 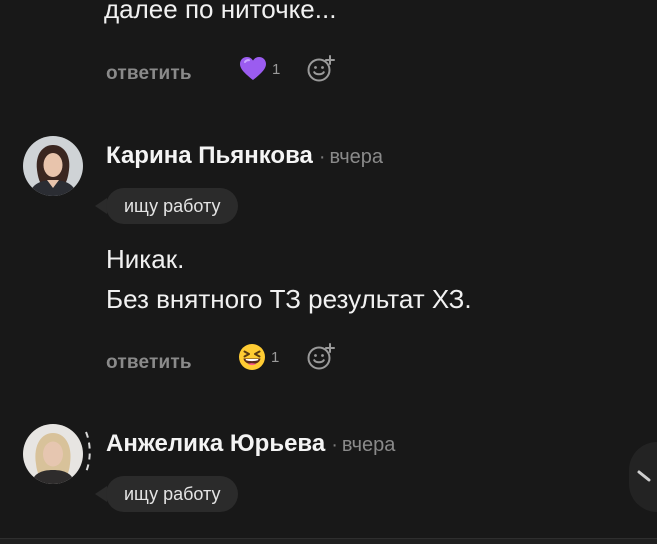 I want to click on reaction-laugh: 1, so click(x=258, y=357).